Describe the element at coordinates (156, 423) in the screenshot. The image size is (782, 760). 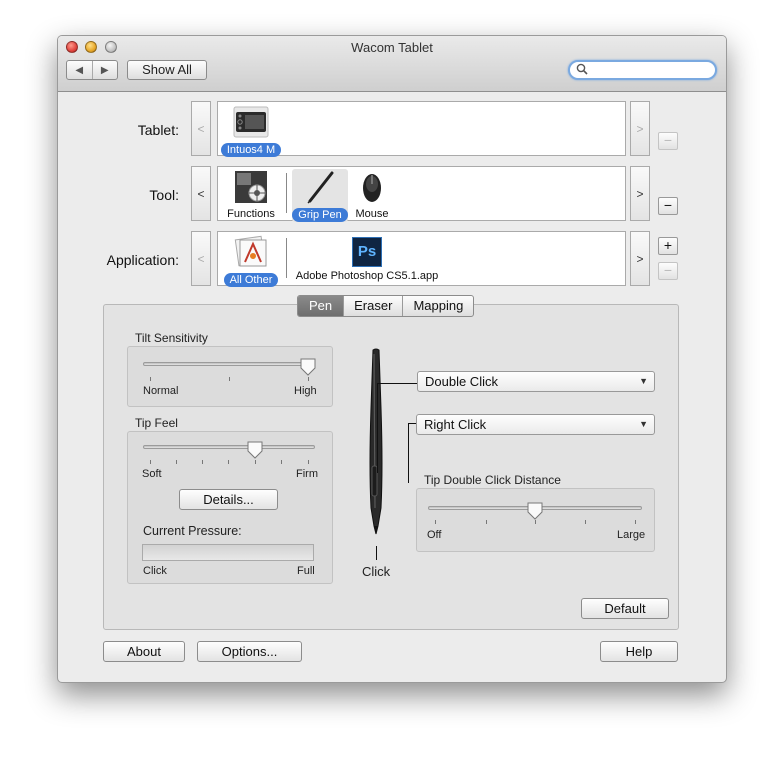
I see `tip-feel-label: Tip Feel` at that location.